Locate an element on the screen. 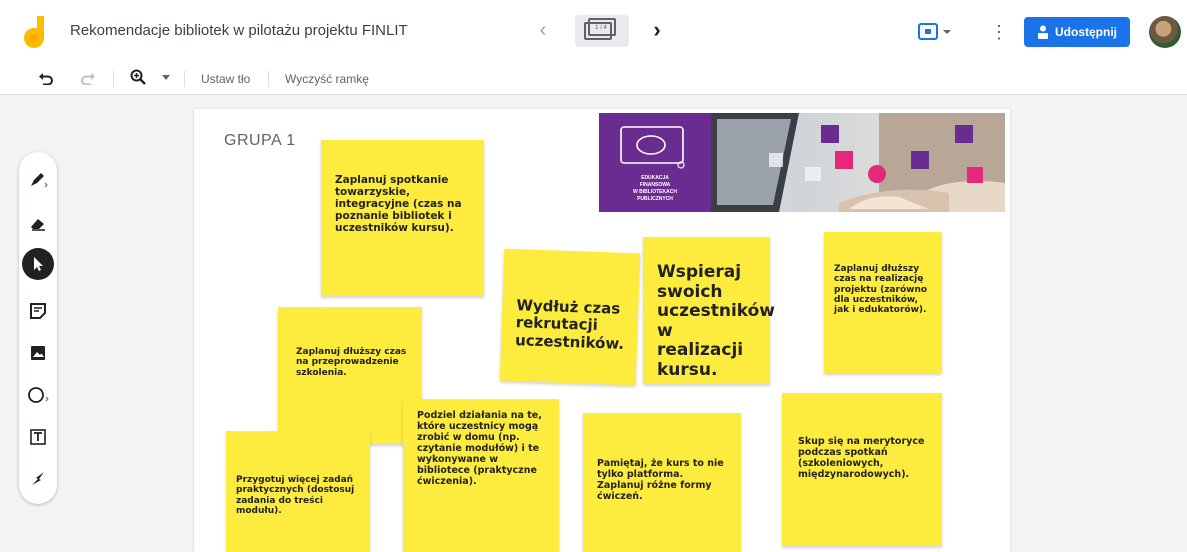  previous-frame-button: ‹ is located at coordinates (543, 30).